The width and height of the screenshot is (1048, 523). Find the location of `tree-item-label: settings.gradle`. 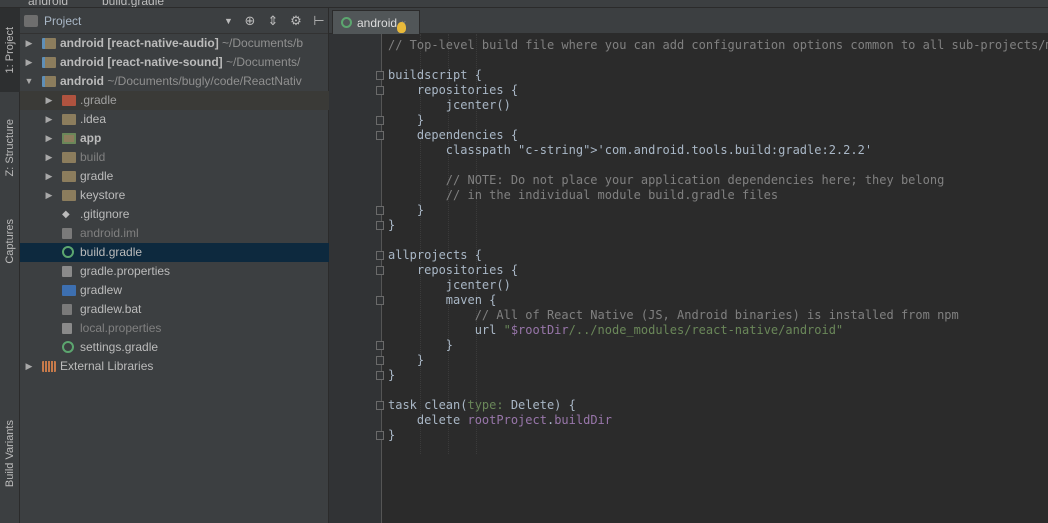

tree-item-label: settings.gradle is located at coordinates (119, 347).